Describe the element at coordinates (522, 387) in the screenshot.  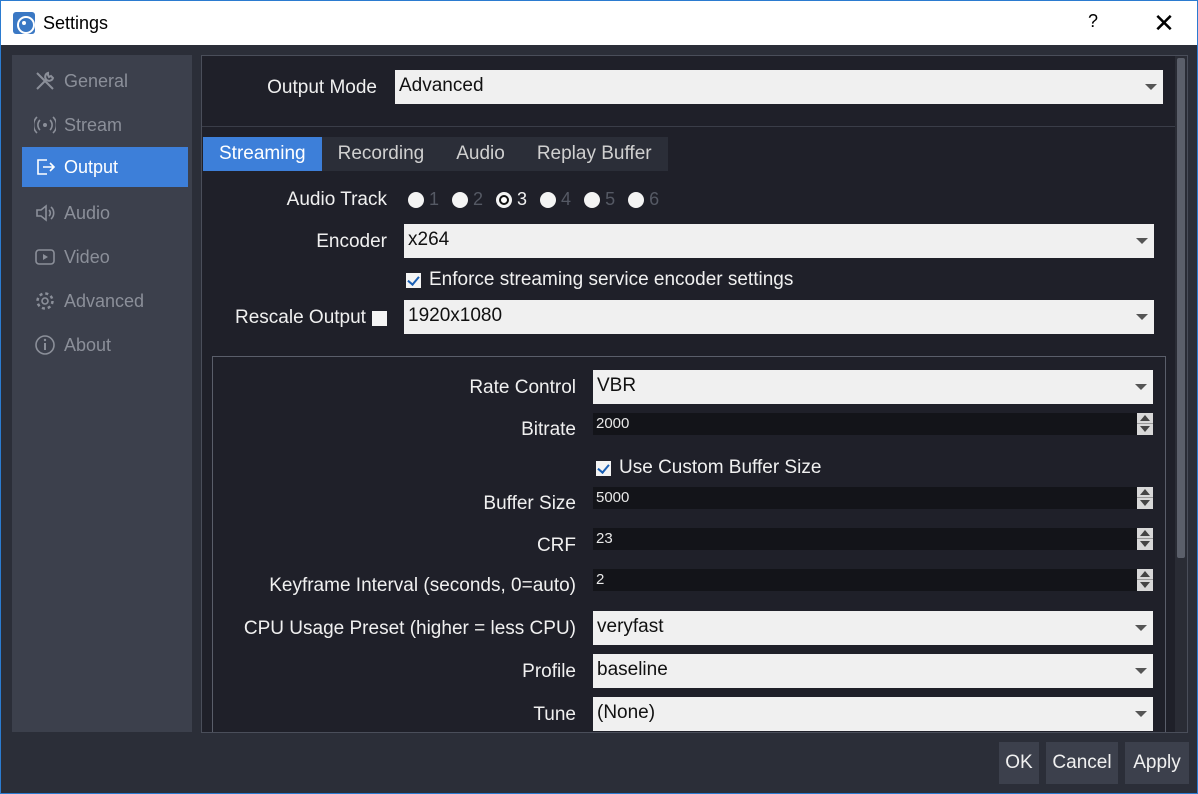
I see `rate-control-label: Rate Control` at that location.